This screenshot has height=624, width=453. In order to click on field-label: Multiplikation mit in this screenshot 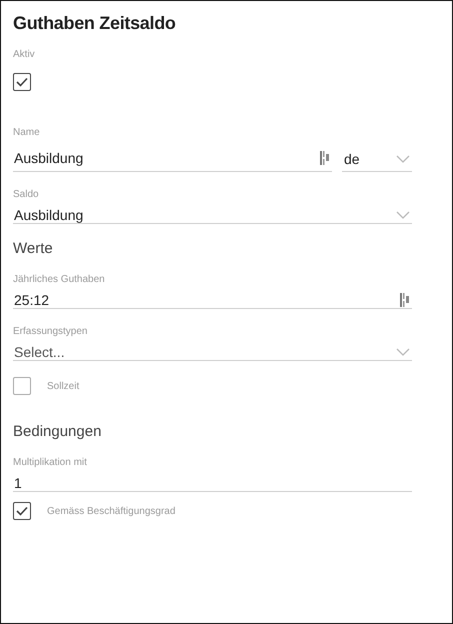, I will do `click(50, 462)`.